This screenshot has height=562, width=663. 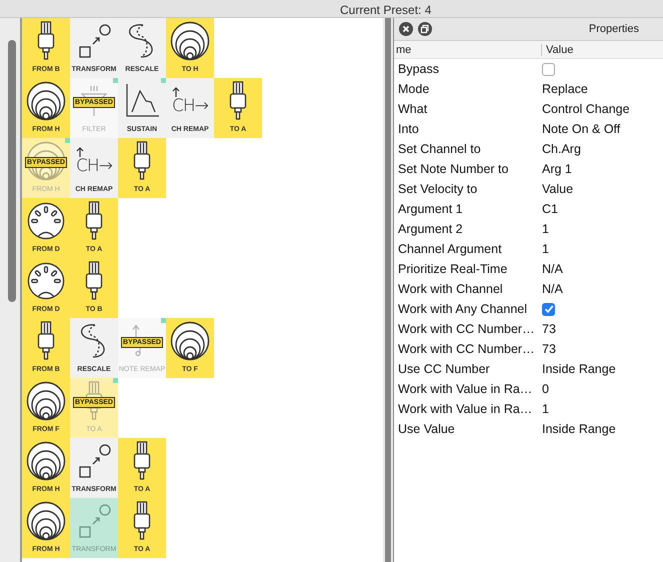 What do you see at coordinates (386, 10) in the screenshot?
I see `window-title: Current Preset: 4` at bounding box center [386, 10].